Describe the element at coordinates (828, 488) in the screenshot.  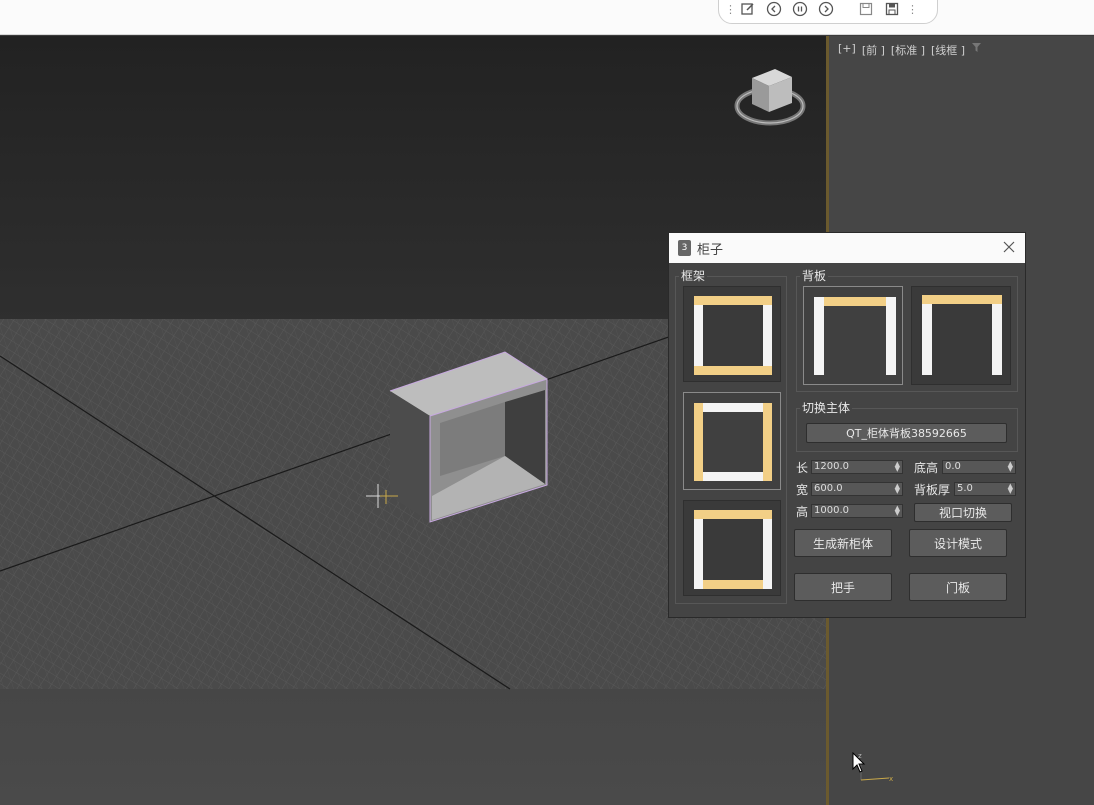
I see `width-value: 600.0` at that location.